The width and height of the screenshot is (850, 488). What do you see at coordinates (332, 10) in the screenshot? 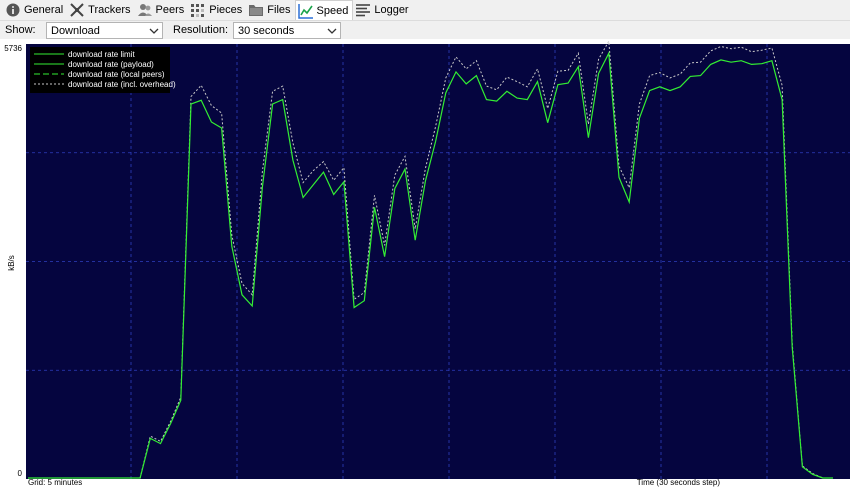
I see `tab-speed-label: Speed` at bounding box center [332, 10].